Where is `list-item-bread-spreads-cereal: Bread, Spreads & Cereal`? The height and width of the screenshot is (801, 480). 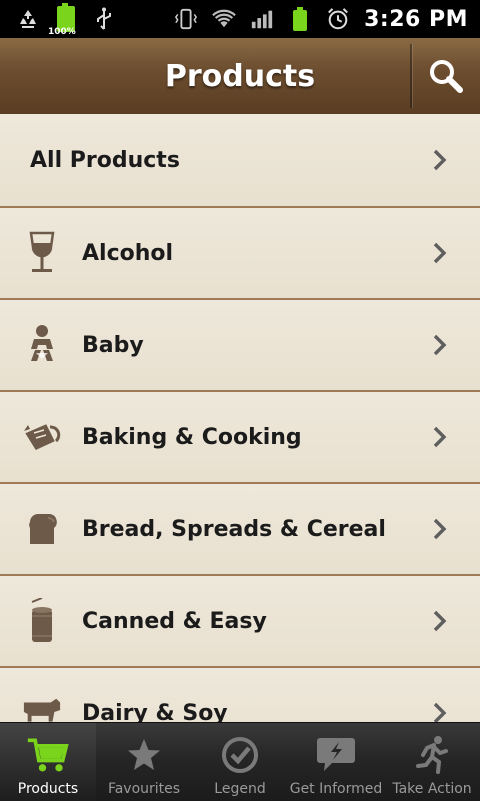
list-item-bread-spreads-cereal: Bread, Spreads & Cereal is located at coordinates (240, 530).